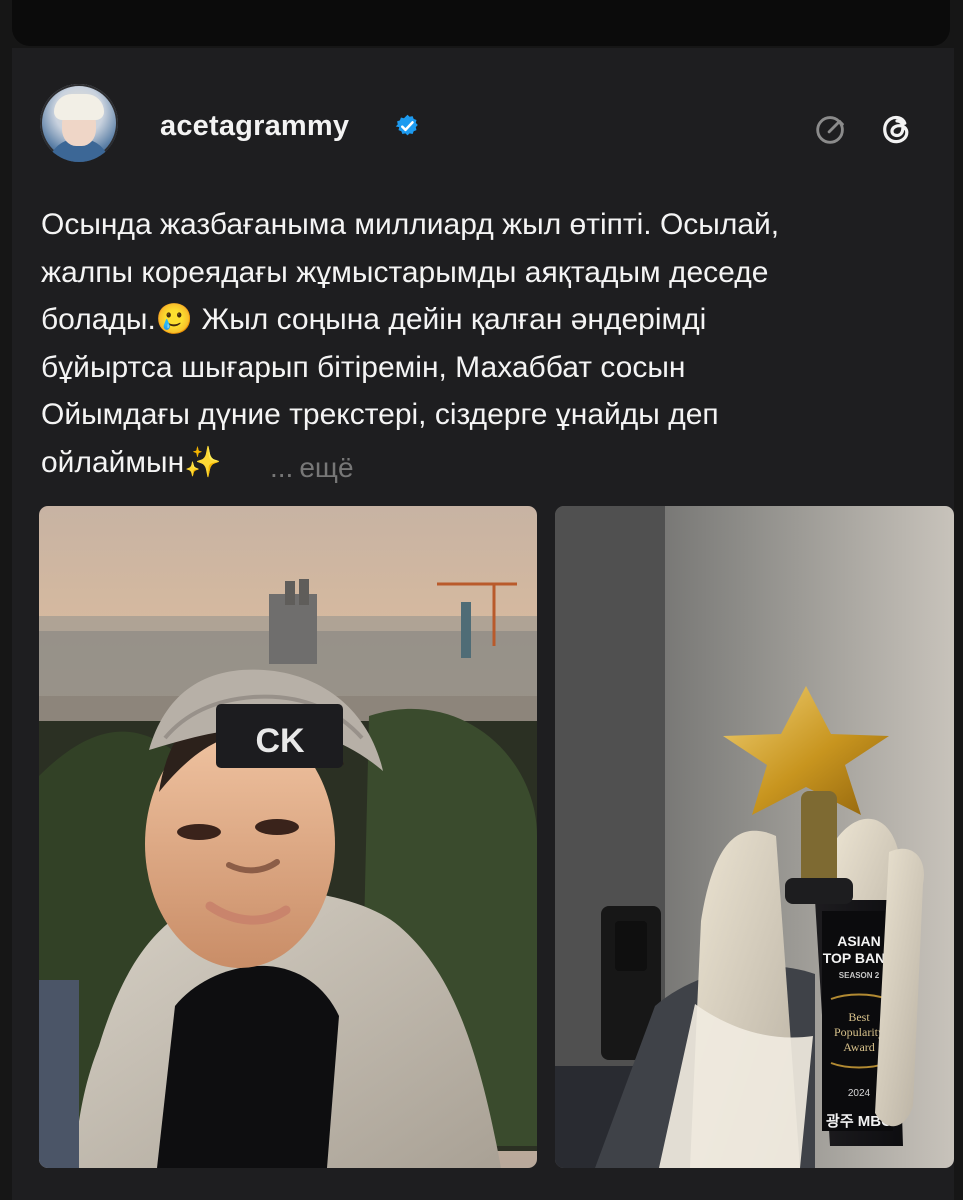 This screenshot has height=1200, width=963. Describe the element at coordinates (859, 1047) in the screenshot. I see `award-line-award: Award` at that location.